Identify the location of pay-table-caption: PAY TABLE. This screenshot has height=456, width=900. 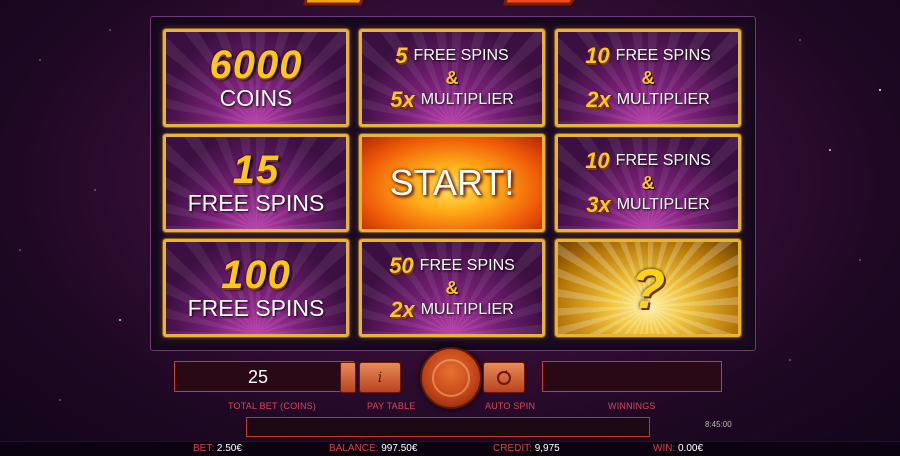
(391, 406).